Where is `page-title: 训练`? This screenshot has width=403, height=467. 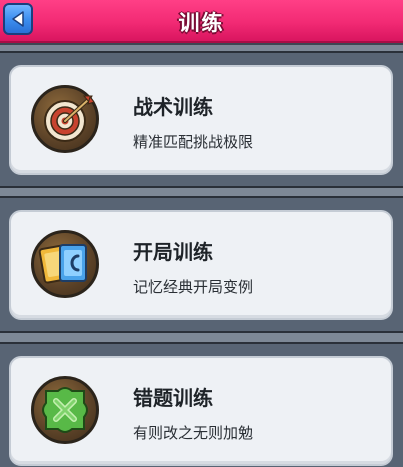
page-title: 训练 is located at coordinates (201, 23).